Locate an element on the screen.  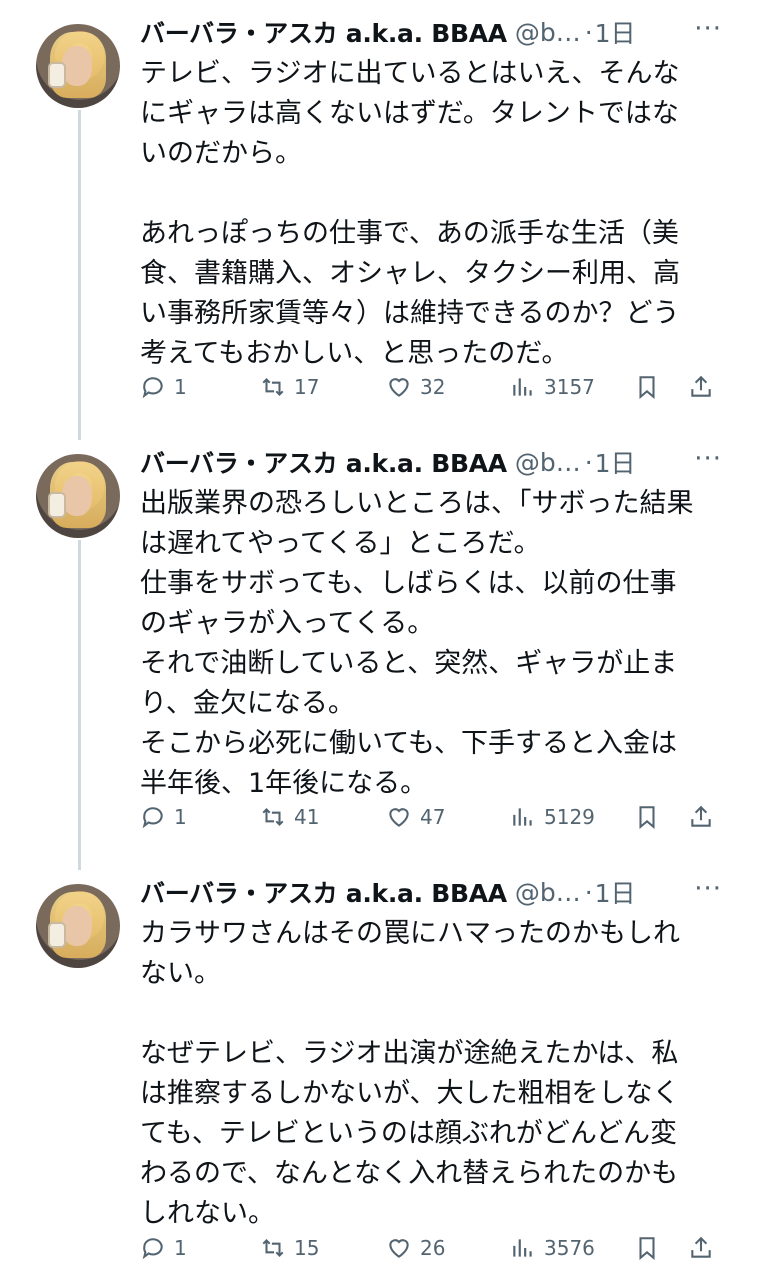
views-button: 3576 is located at coordinates (552, 1248).